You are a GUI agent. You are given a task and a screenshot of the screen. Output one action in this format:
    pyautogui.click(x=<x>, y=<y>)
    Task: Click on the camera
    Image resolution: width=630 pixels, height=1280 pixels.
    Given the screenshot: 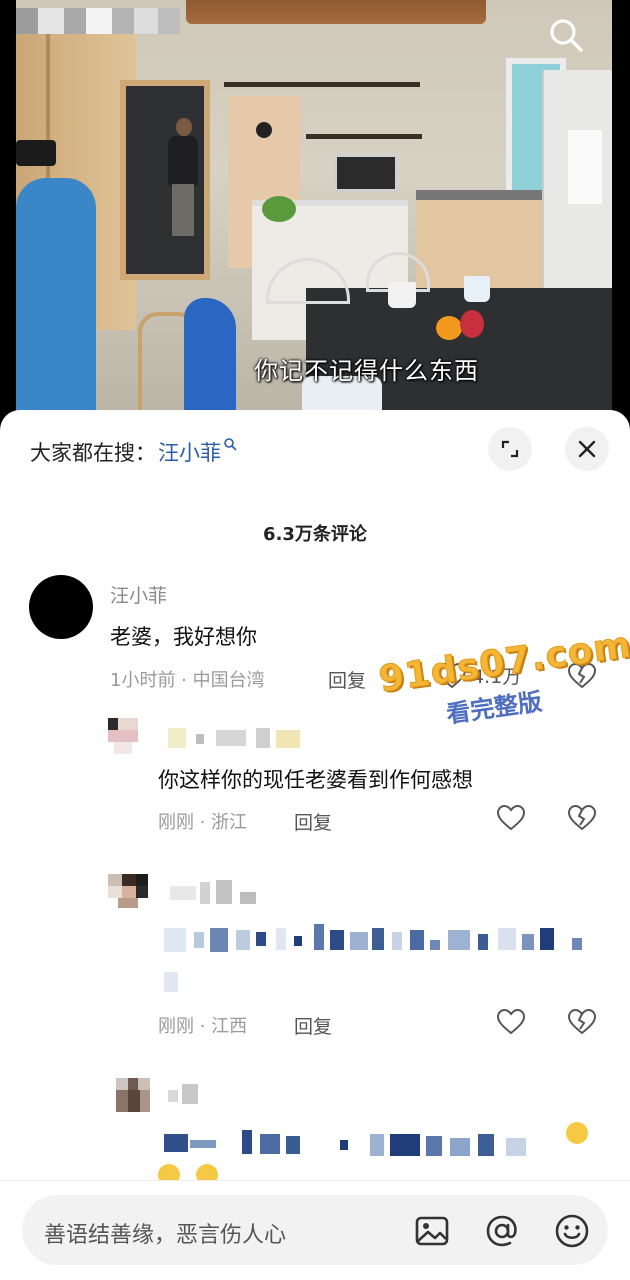 What is the action you would take?
    pyautogui.click(x=36, y=153)
    